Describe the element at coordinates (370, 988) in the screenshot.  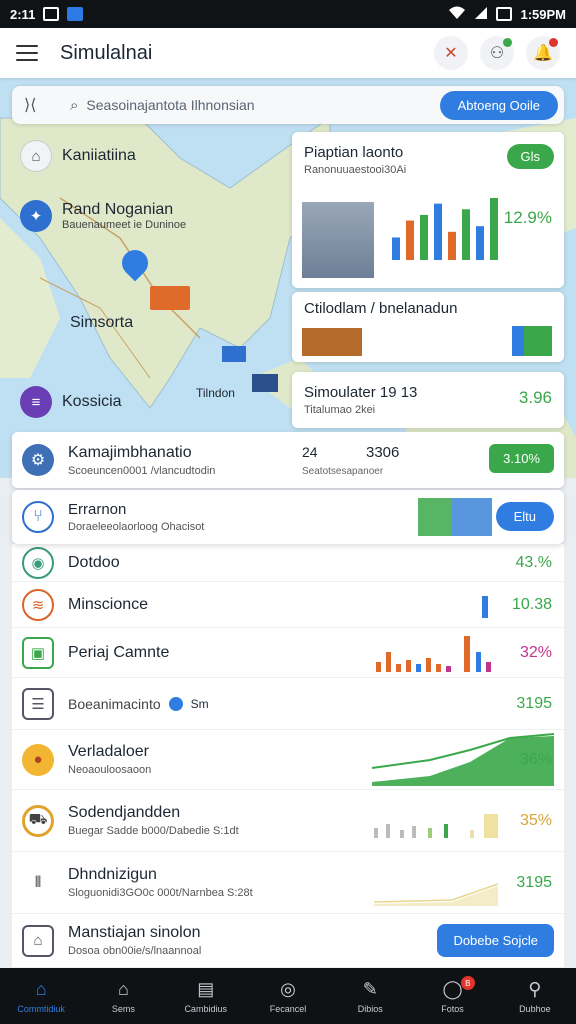
I see `tools-icon: ✎` at that location.